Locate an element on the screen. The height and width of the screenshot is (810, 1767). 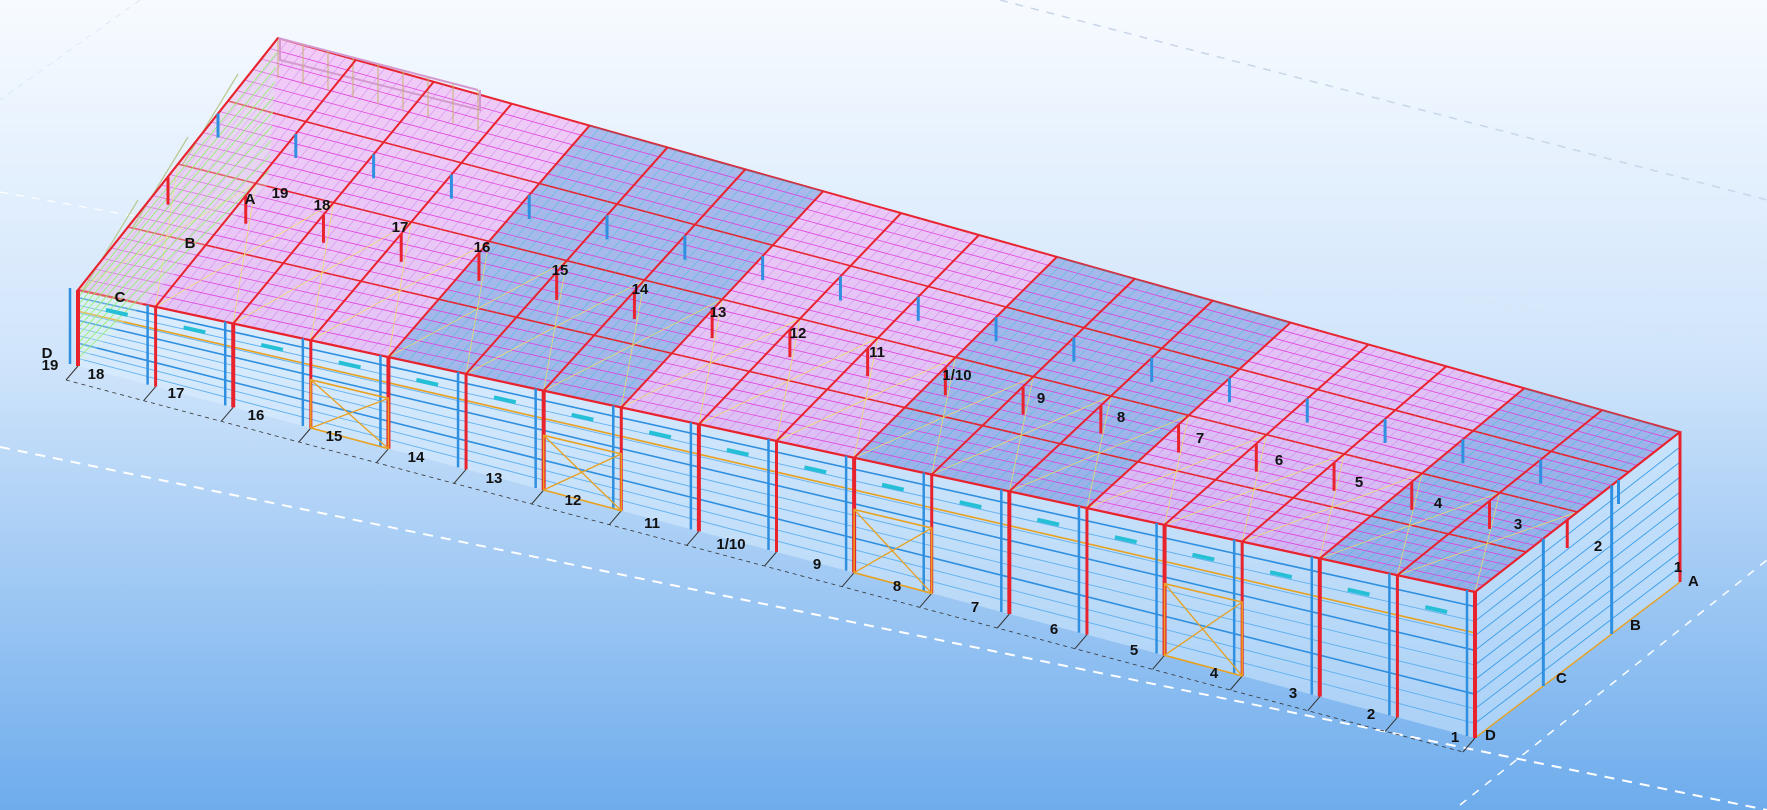
axis-label-front-17: 2 is located at coordinates (1371, 714).